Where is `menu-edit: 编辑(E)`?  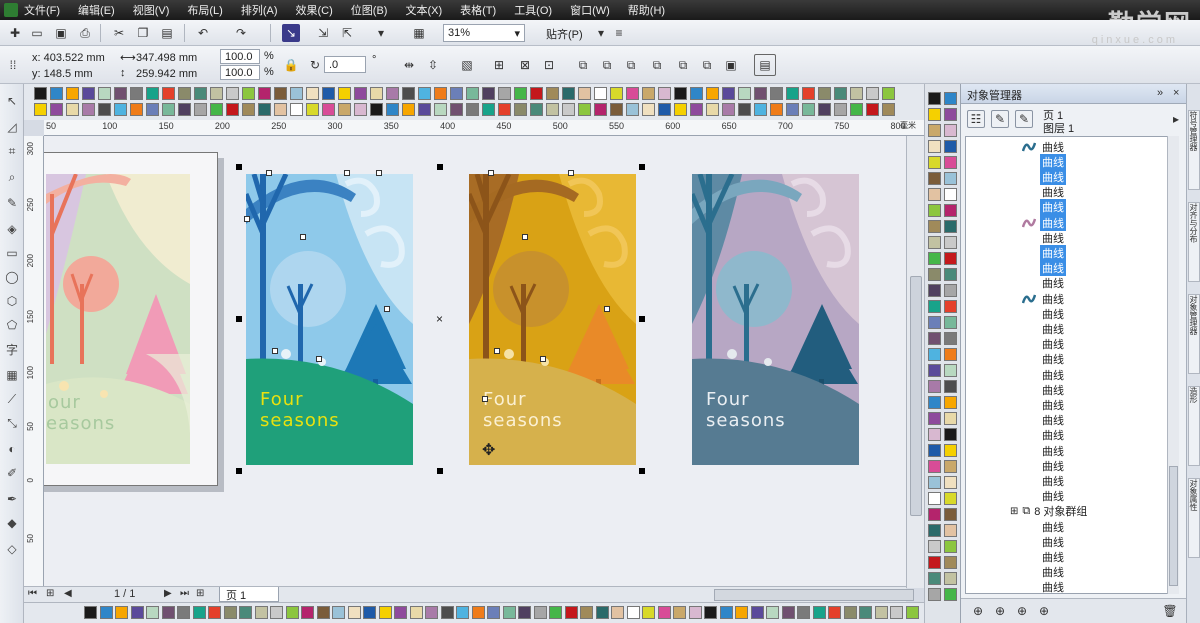 menu-edit: 编辑(E) is located at coordinates (96, 10).